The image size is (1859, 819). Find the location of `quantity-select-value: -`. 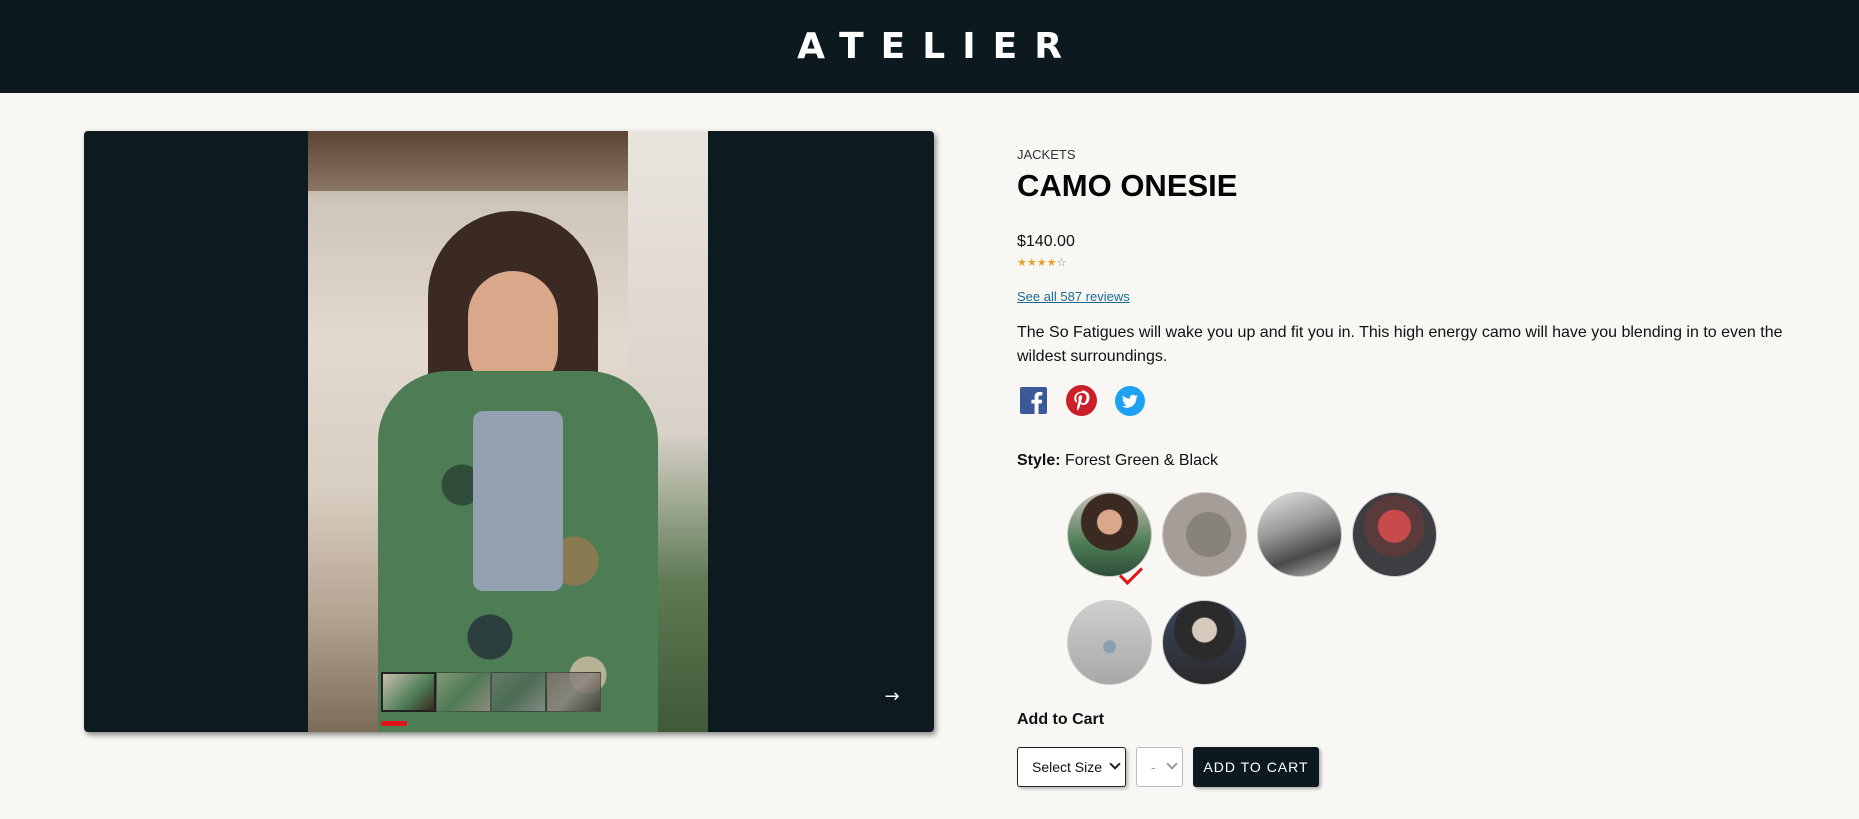

quantity-select-value: - is located at coordinates (1153, 767).